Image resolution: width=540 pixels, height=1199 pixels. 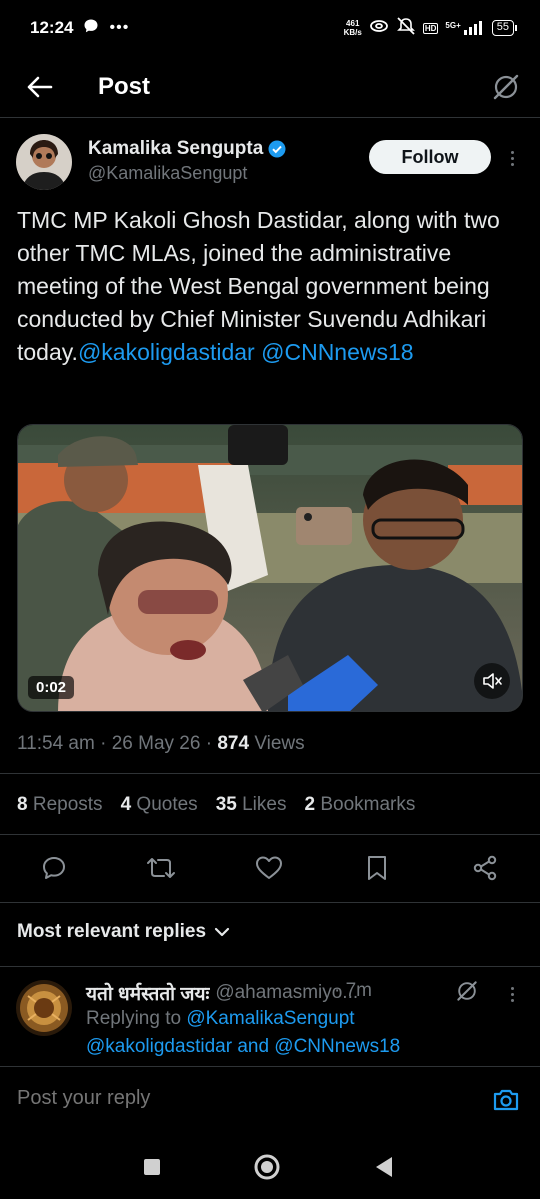 I want to click on chevron-down-icon, so click(x=222, y=932).